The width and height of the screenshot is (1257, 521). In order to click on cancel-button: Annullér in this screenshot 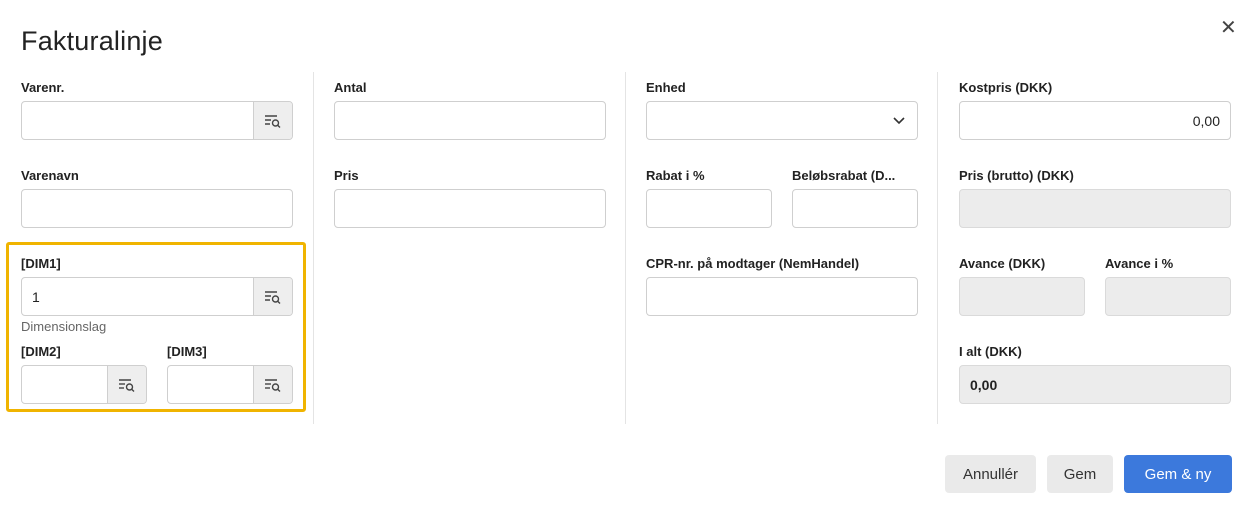, I will do `click(990, 474)`.